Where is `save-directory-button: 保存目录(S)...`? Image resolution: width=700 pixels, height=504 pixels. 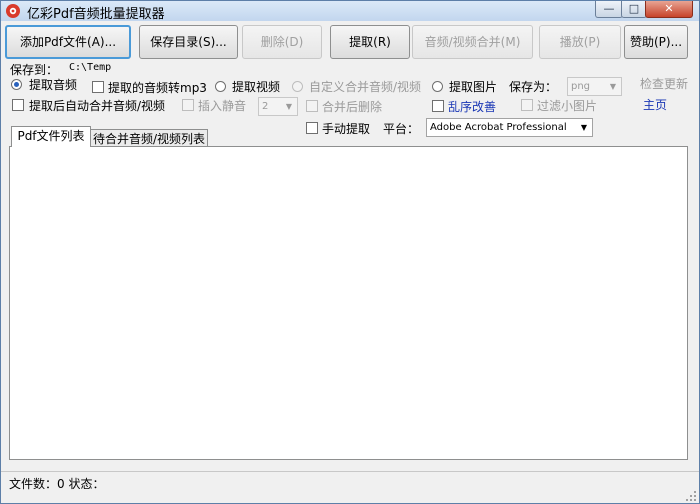 save-directory-button: 保存目录(S)... is located at coordinates (188, 42).